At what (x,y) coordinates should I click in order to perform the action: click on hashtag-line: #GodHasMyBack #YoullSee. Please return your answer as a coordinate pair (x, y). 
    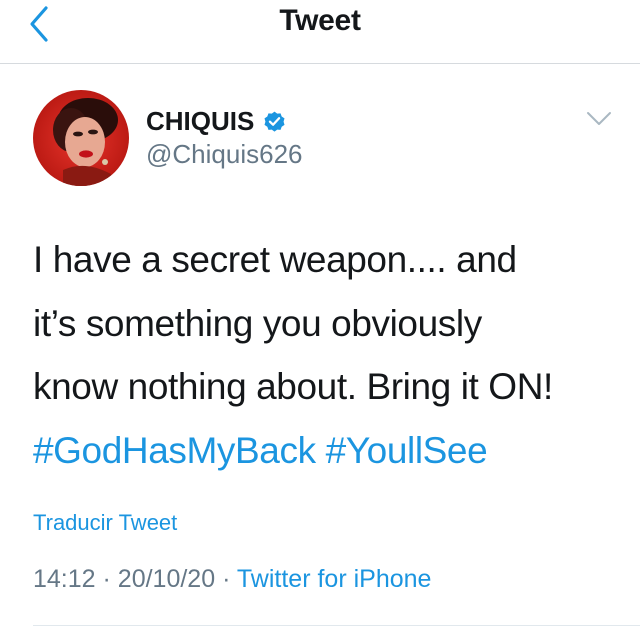
    Looking at the image, I should click on (328, 451).